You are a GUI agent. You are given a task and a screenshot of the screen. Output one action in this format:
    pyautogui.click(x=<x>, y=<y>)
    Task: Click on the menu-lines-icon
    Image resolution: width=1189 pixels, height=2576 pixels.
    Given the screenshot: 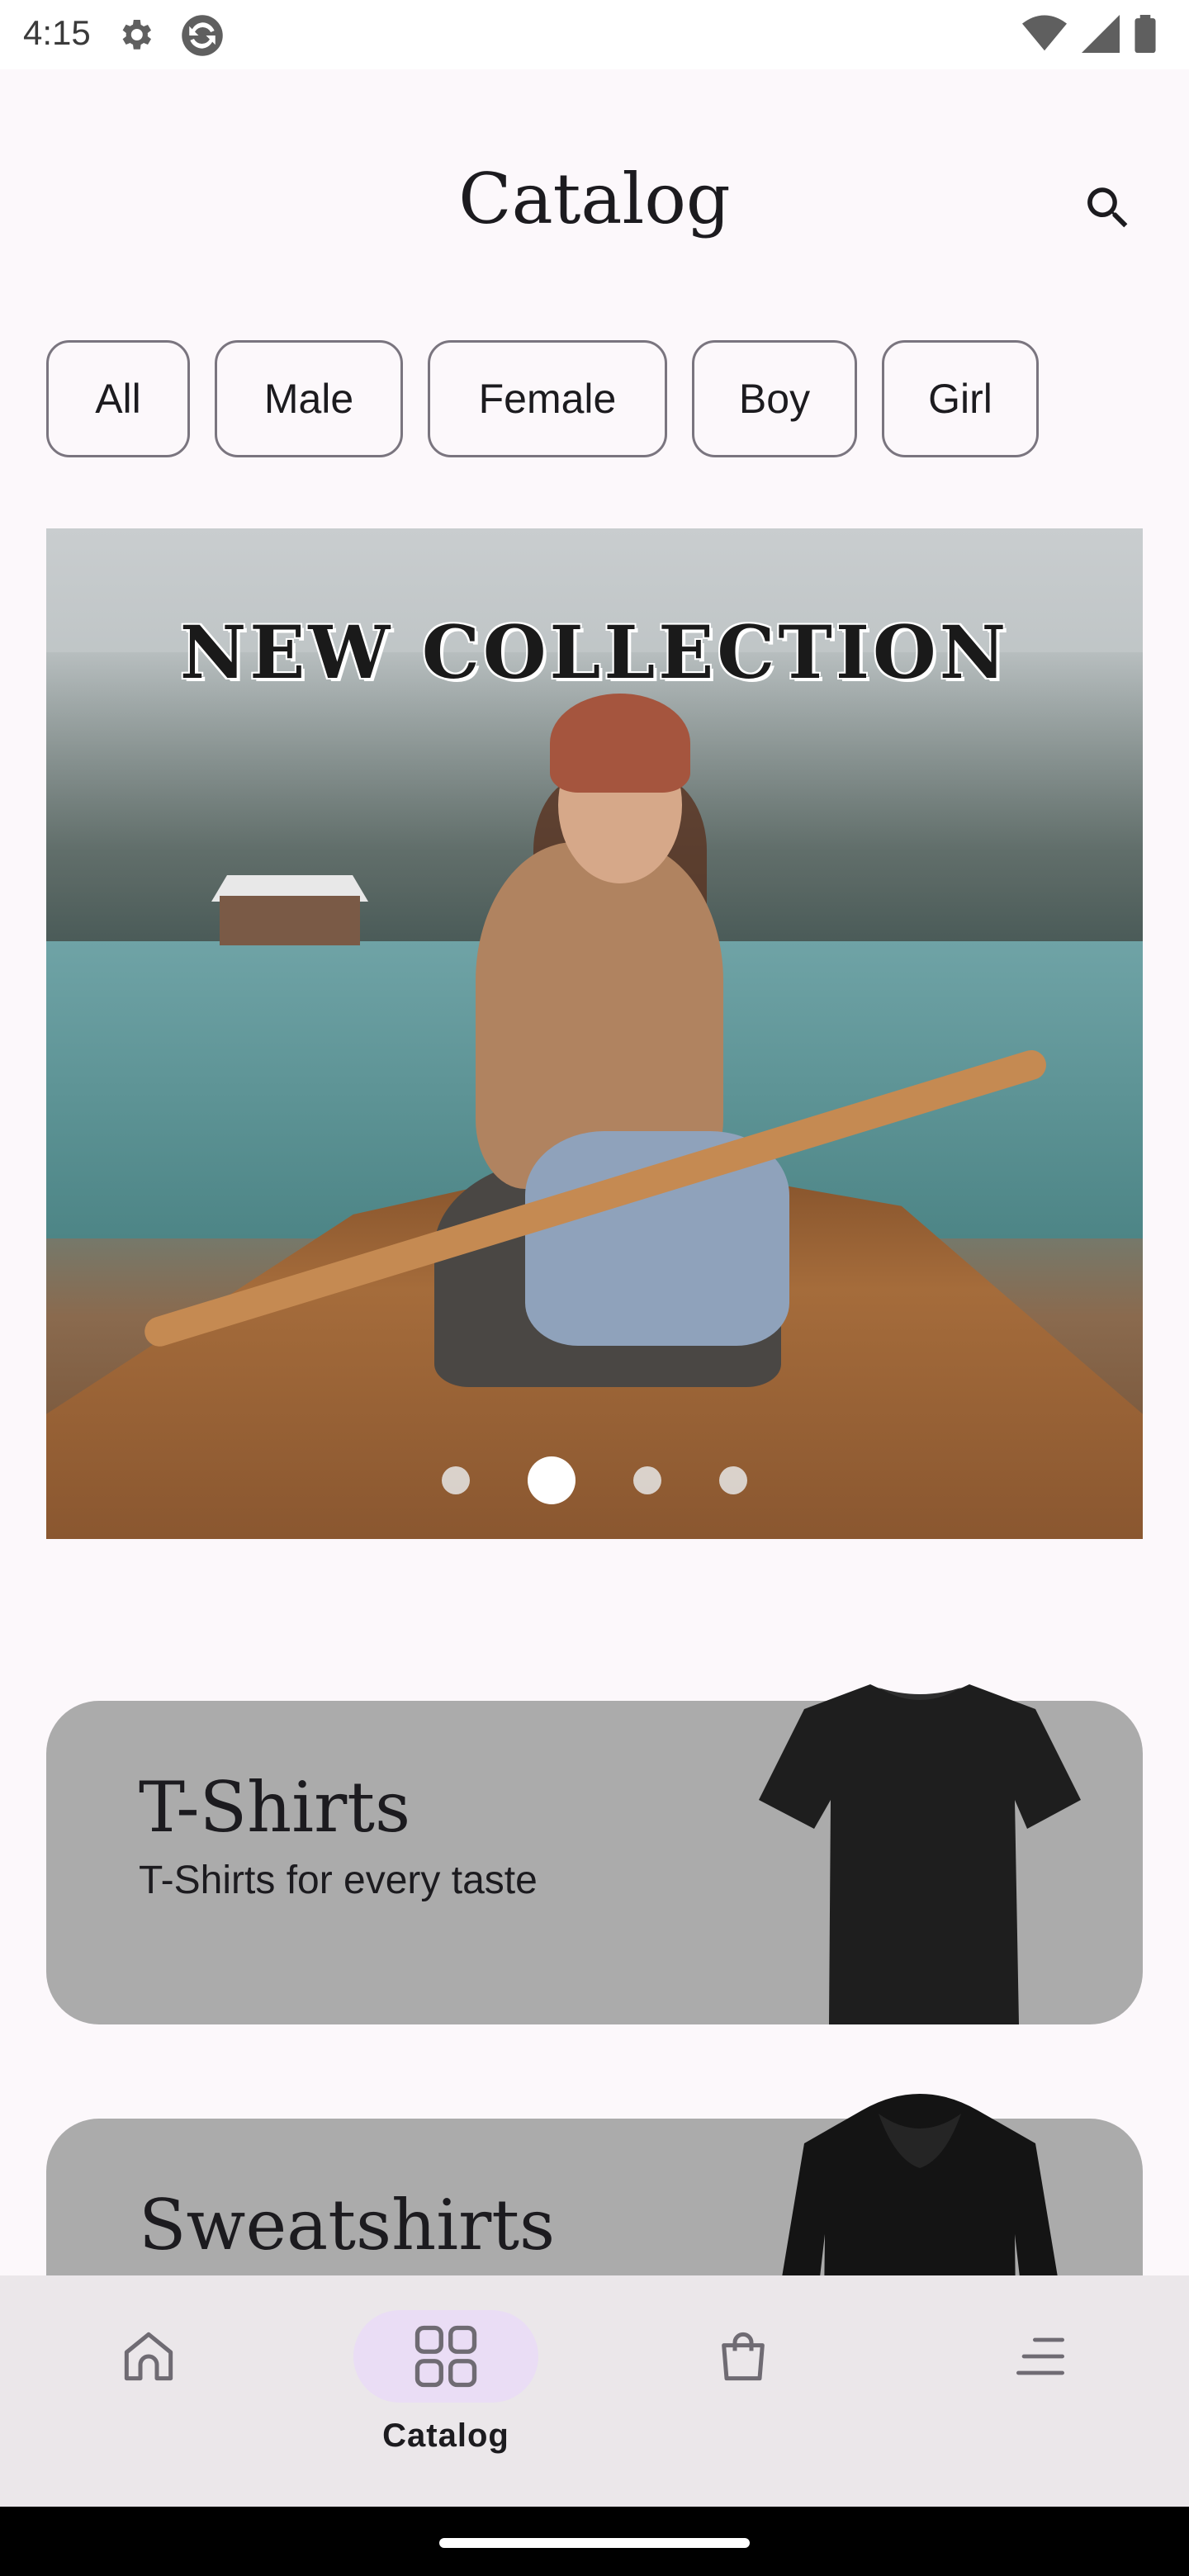 What is the action you would take?
    pyautogui.click(x=1040, y=2356)
    